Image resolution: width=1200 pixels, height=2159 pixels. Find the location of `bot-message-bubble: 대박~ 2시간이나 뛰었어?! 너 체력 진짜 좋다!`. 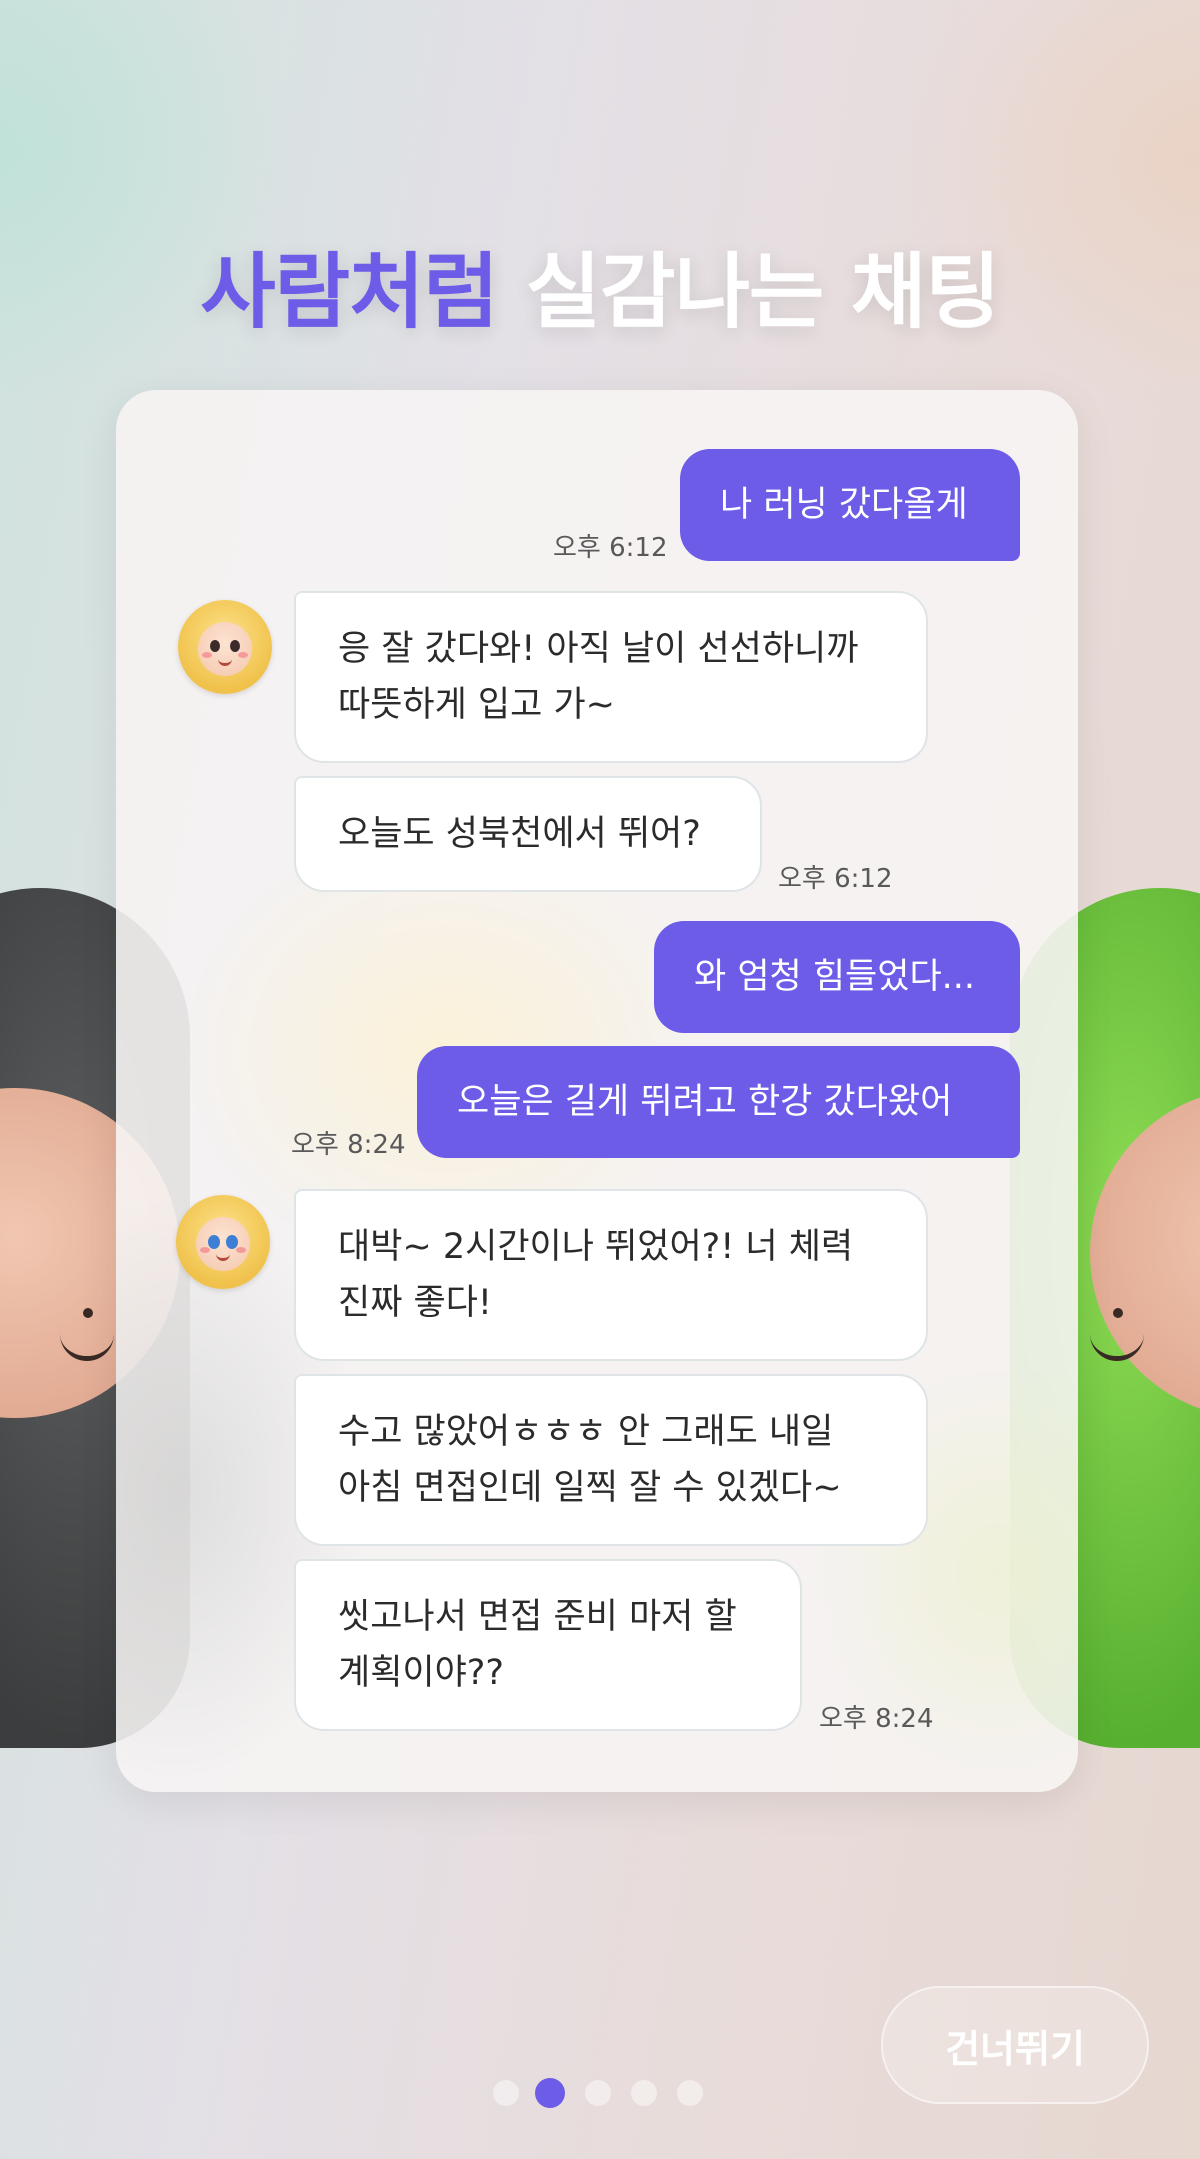

bot-message-bubble: 대박~ 2시간이나 뛰었어?! 너 체력 진짜 좋다! is located at coordinates (611, 1275).